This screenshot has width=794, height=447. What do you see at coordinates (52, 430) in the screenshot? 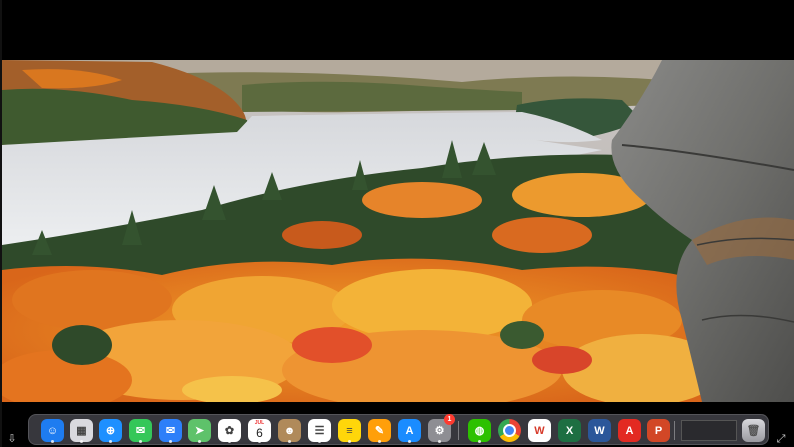
I see `finder-icon: ☺` at bounding box center [52, 430].